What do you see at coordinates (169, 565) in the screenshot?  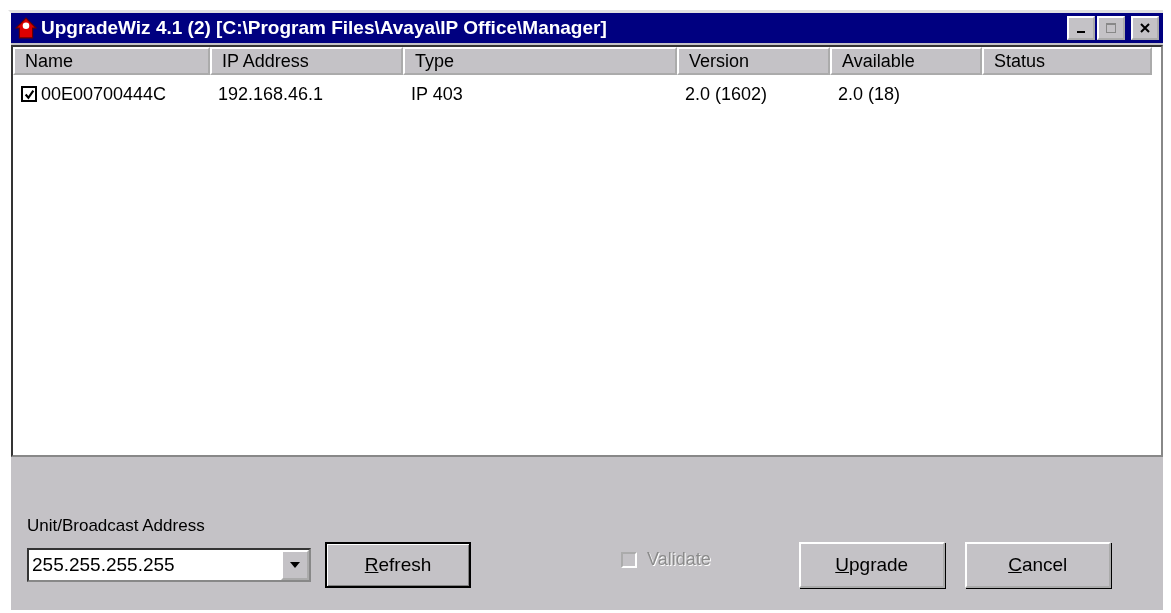 I see `address-combobox: 255.255.255.255` at bounding box center [169, 565].